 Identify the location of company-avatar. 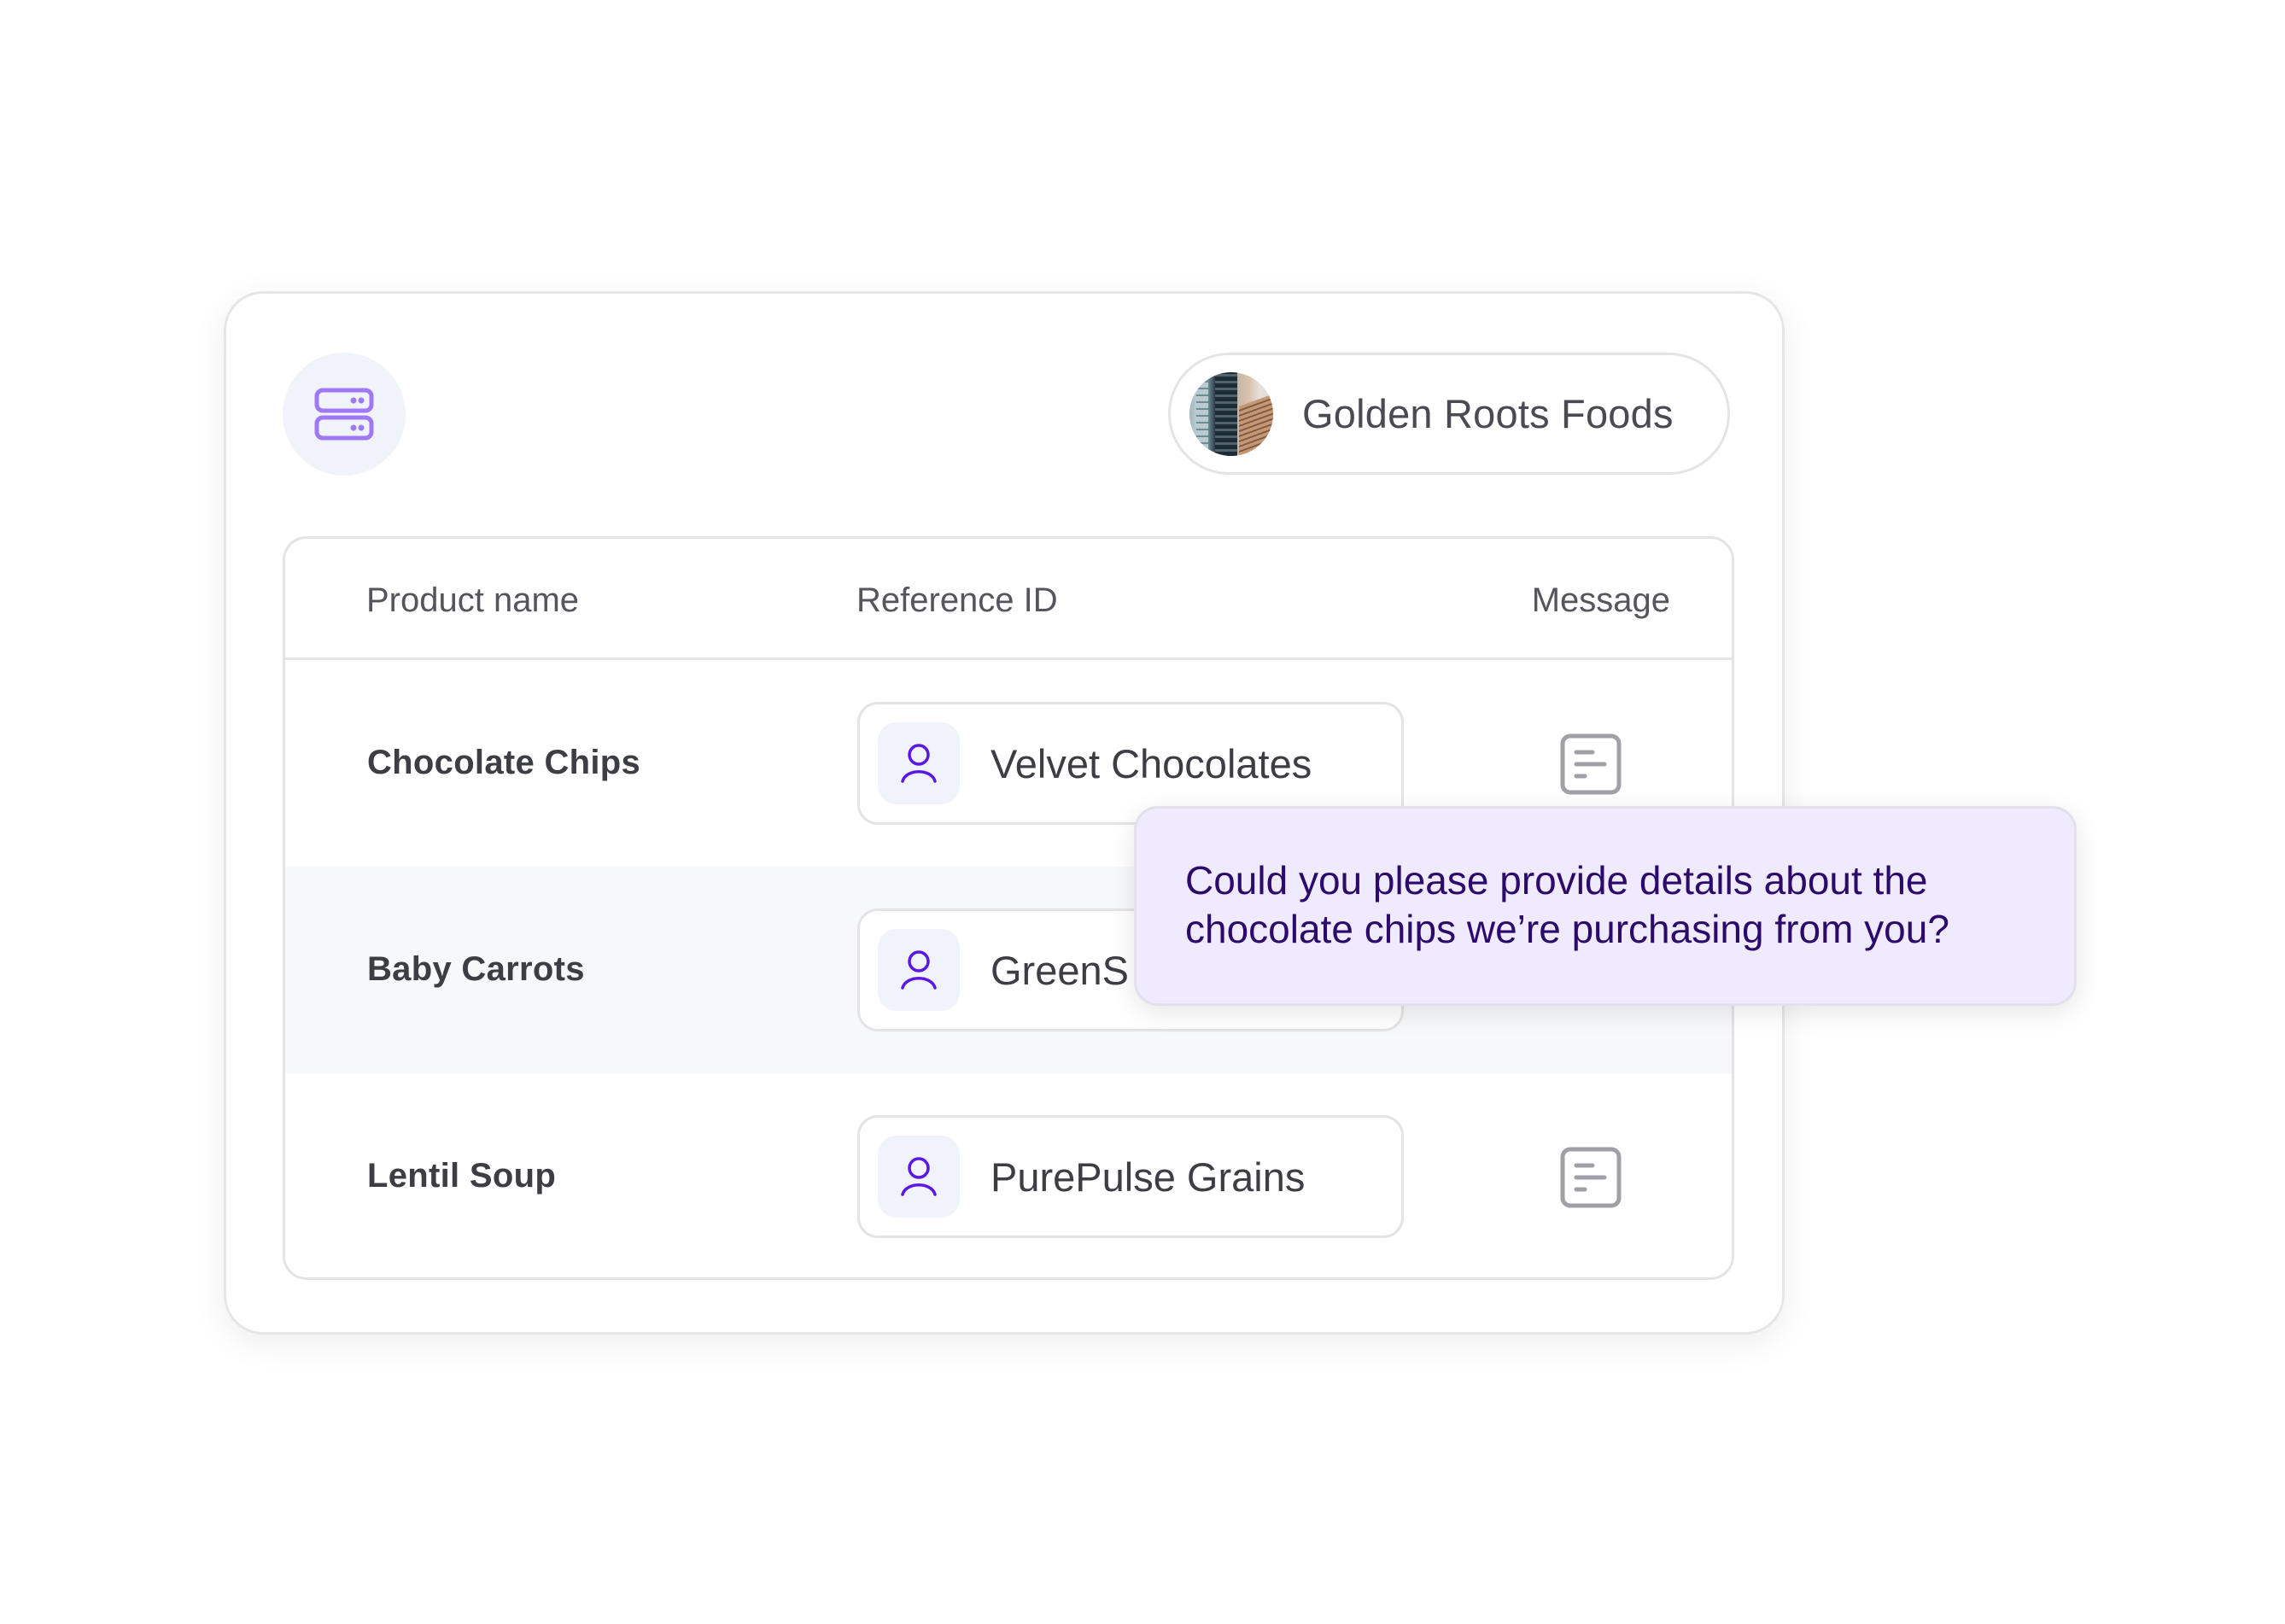
(1231, 414).